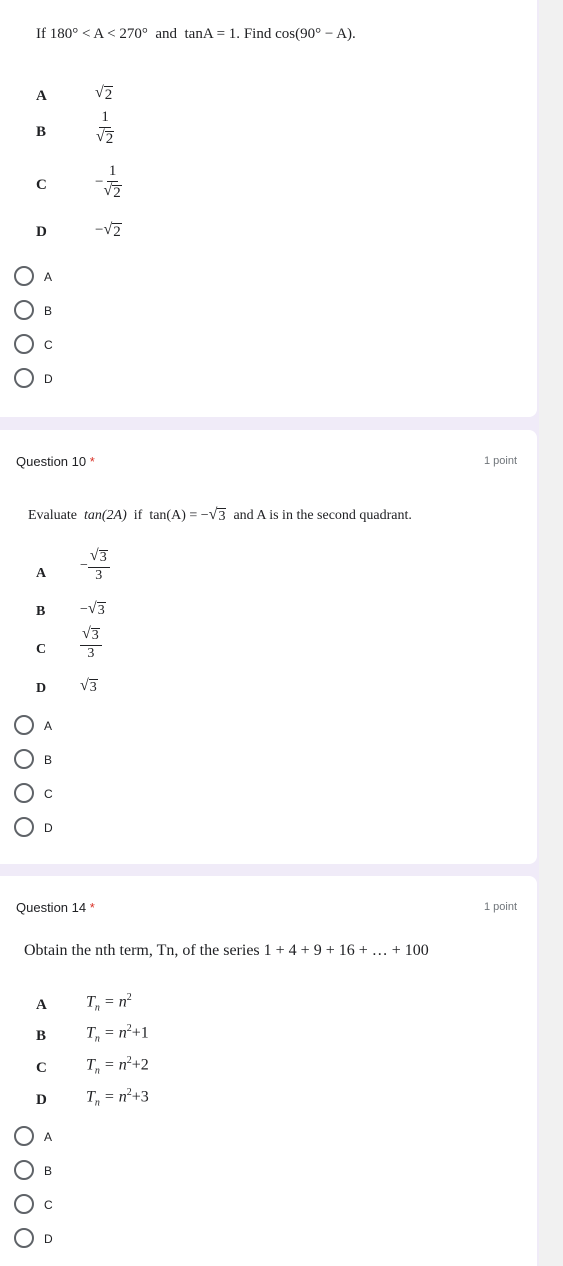 The width and height of the screenshot is (563, 1266). I want to click on option-value-c: −1 √ 2, so click(108, 182).